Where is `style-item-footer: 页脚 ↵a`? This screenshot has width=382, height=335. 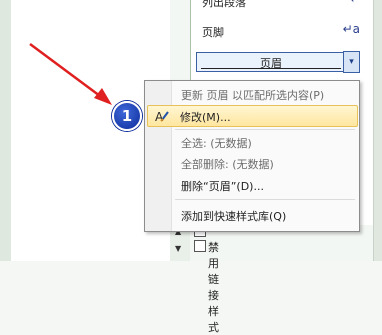
style-item-footer: 页脚 ↵a is located at coordinates (279, 31).